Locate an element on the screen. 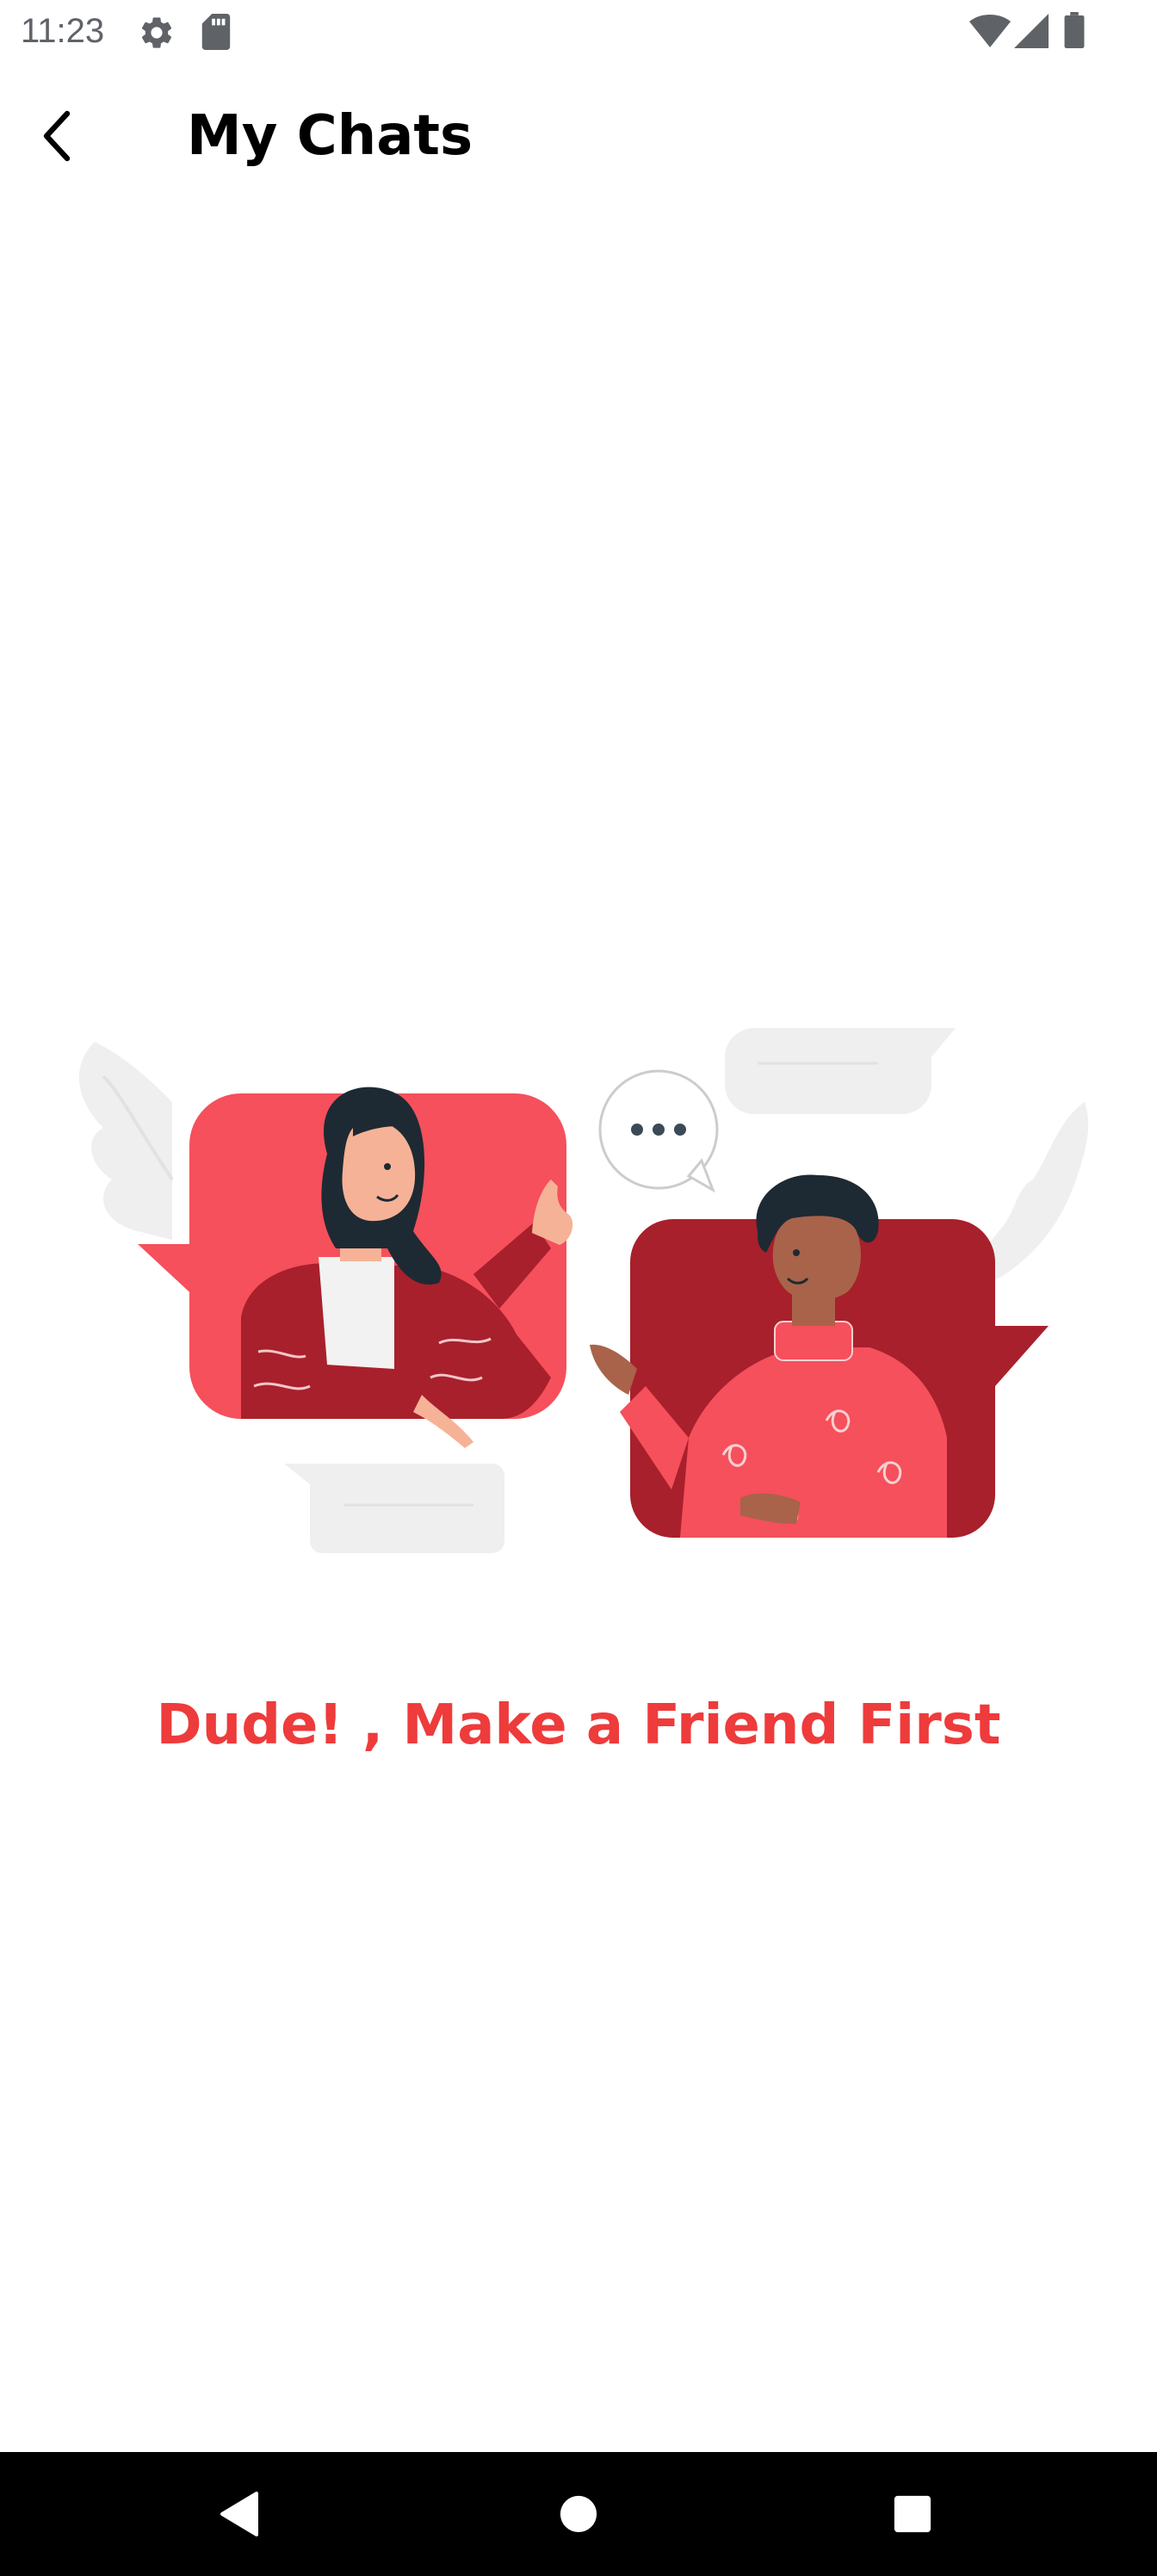 This screenshot has height=2576, width=1157. status-time: 11:23 is located at coordinates (63, 31).